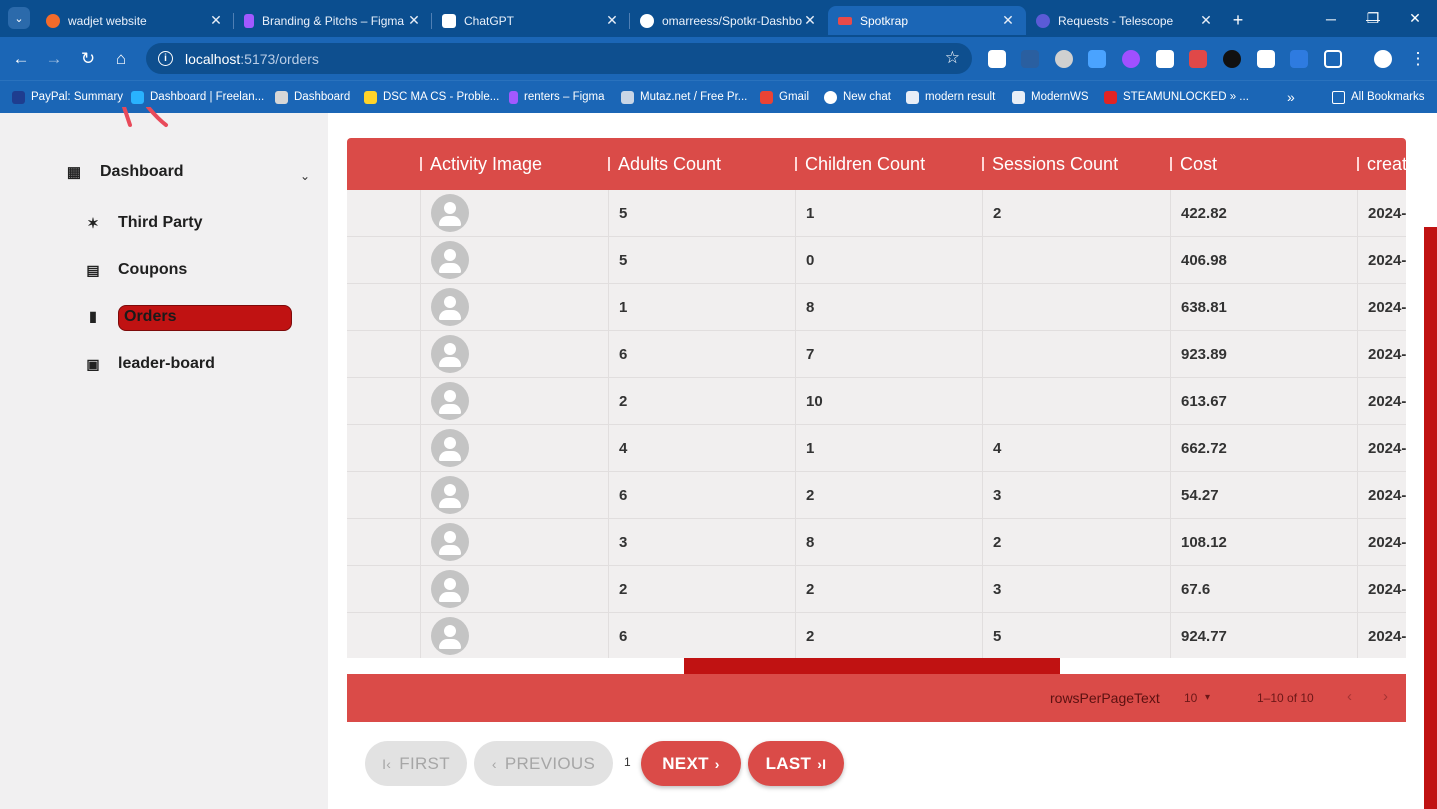 This screenshot has width=1437, height=809. Describe the element at coordinates (333, 20) in the screenshot. I see `tab-figma-branding: Branding & Pitchs – Figma ✕` at that location.